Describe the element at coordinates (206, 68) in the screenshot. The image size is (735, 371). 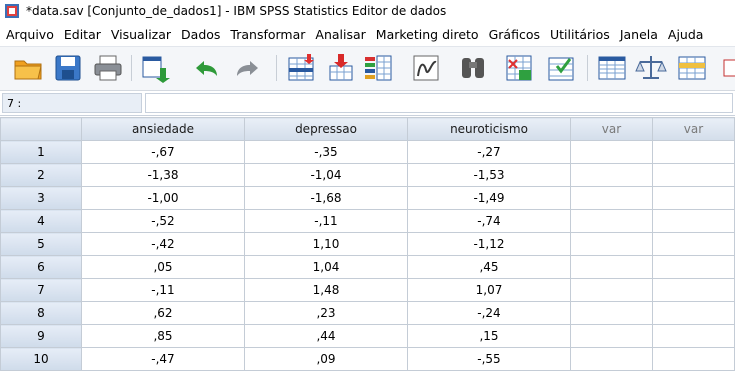
I see `undo-icon` at that location.